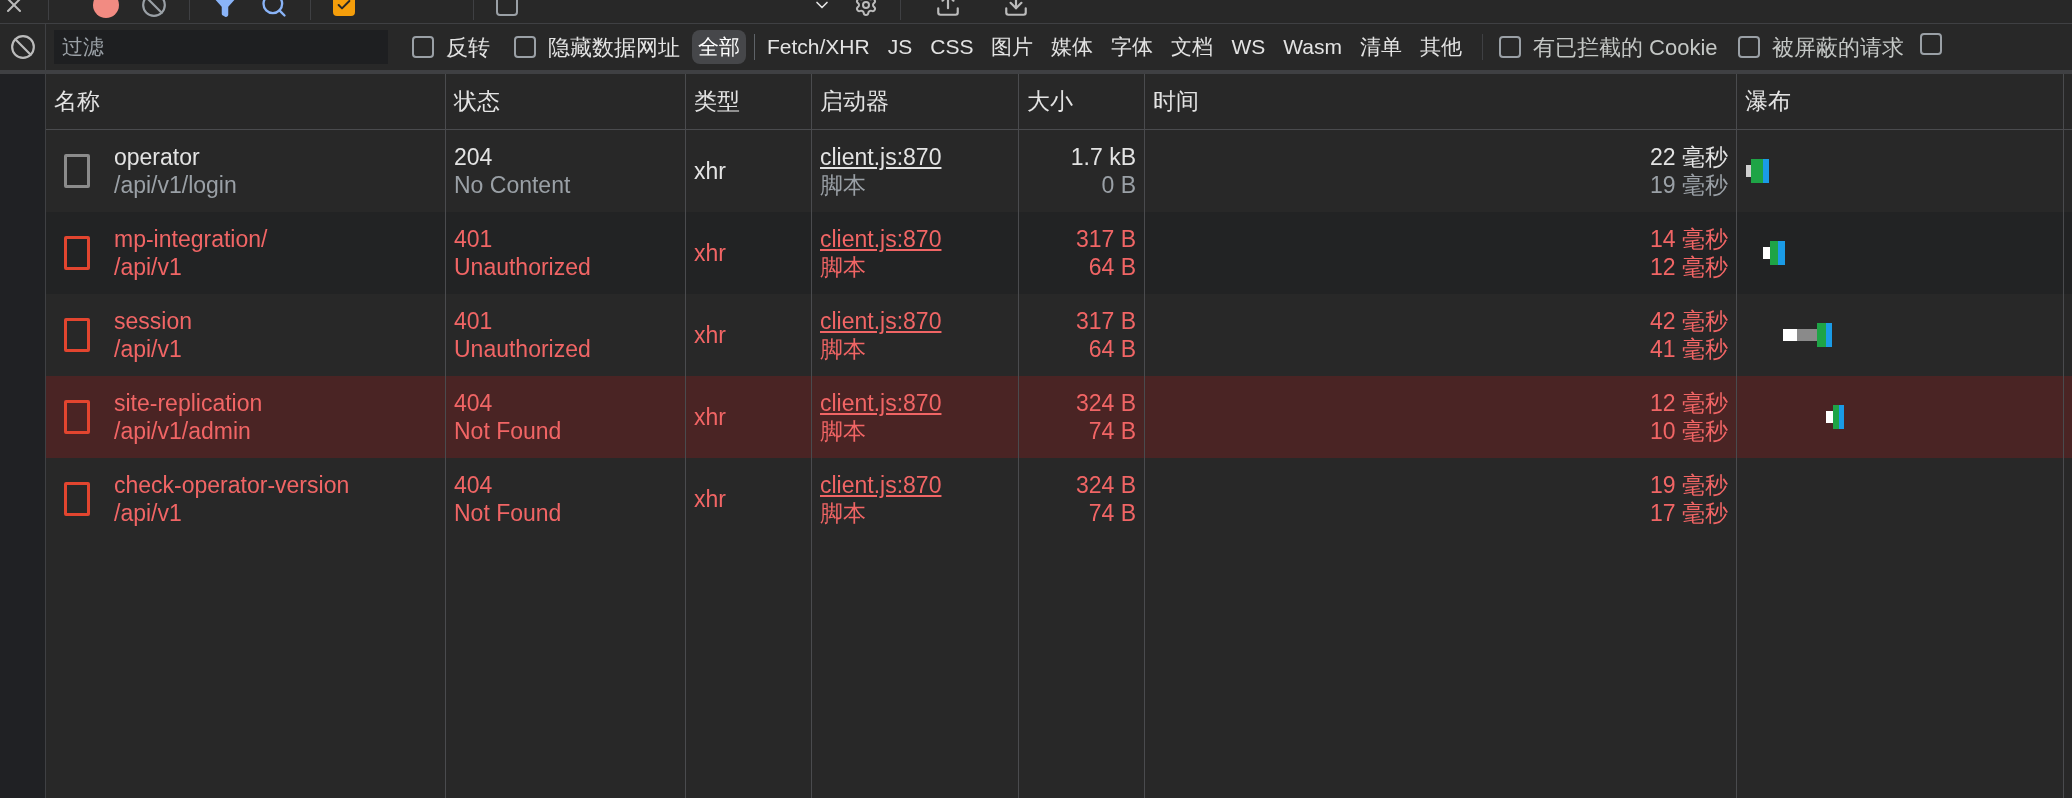 The height and width of the screenshot is (798, 2072). I want to click on column-header: 名称, so click(77, 101).